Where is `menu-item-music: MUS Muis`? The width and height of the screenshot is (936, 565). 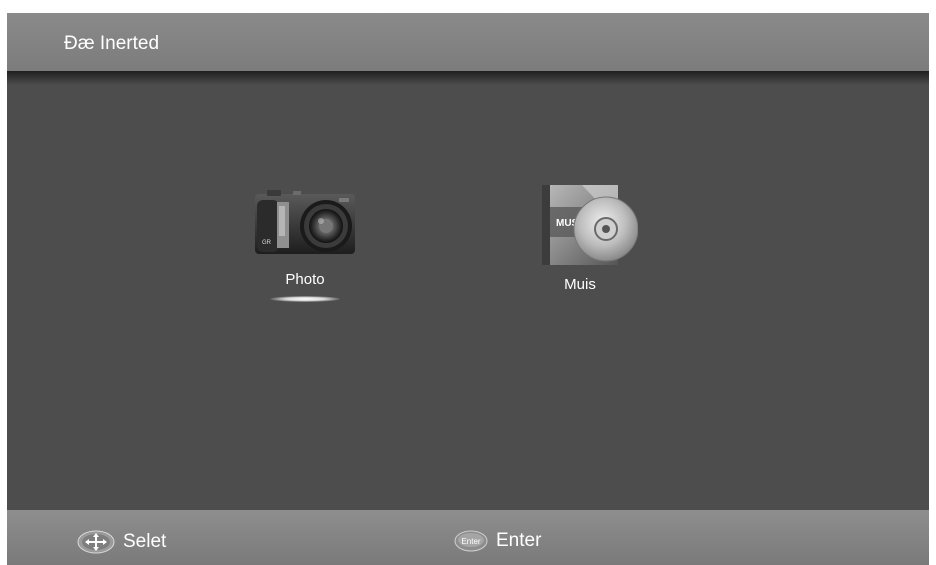 menu-item-music: MUS Muis is located at coordinates (580, 238).